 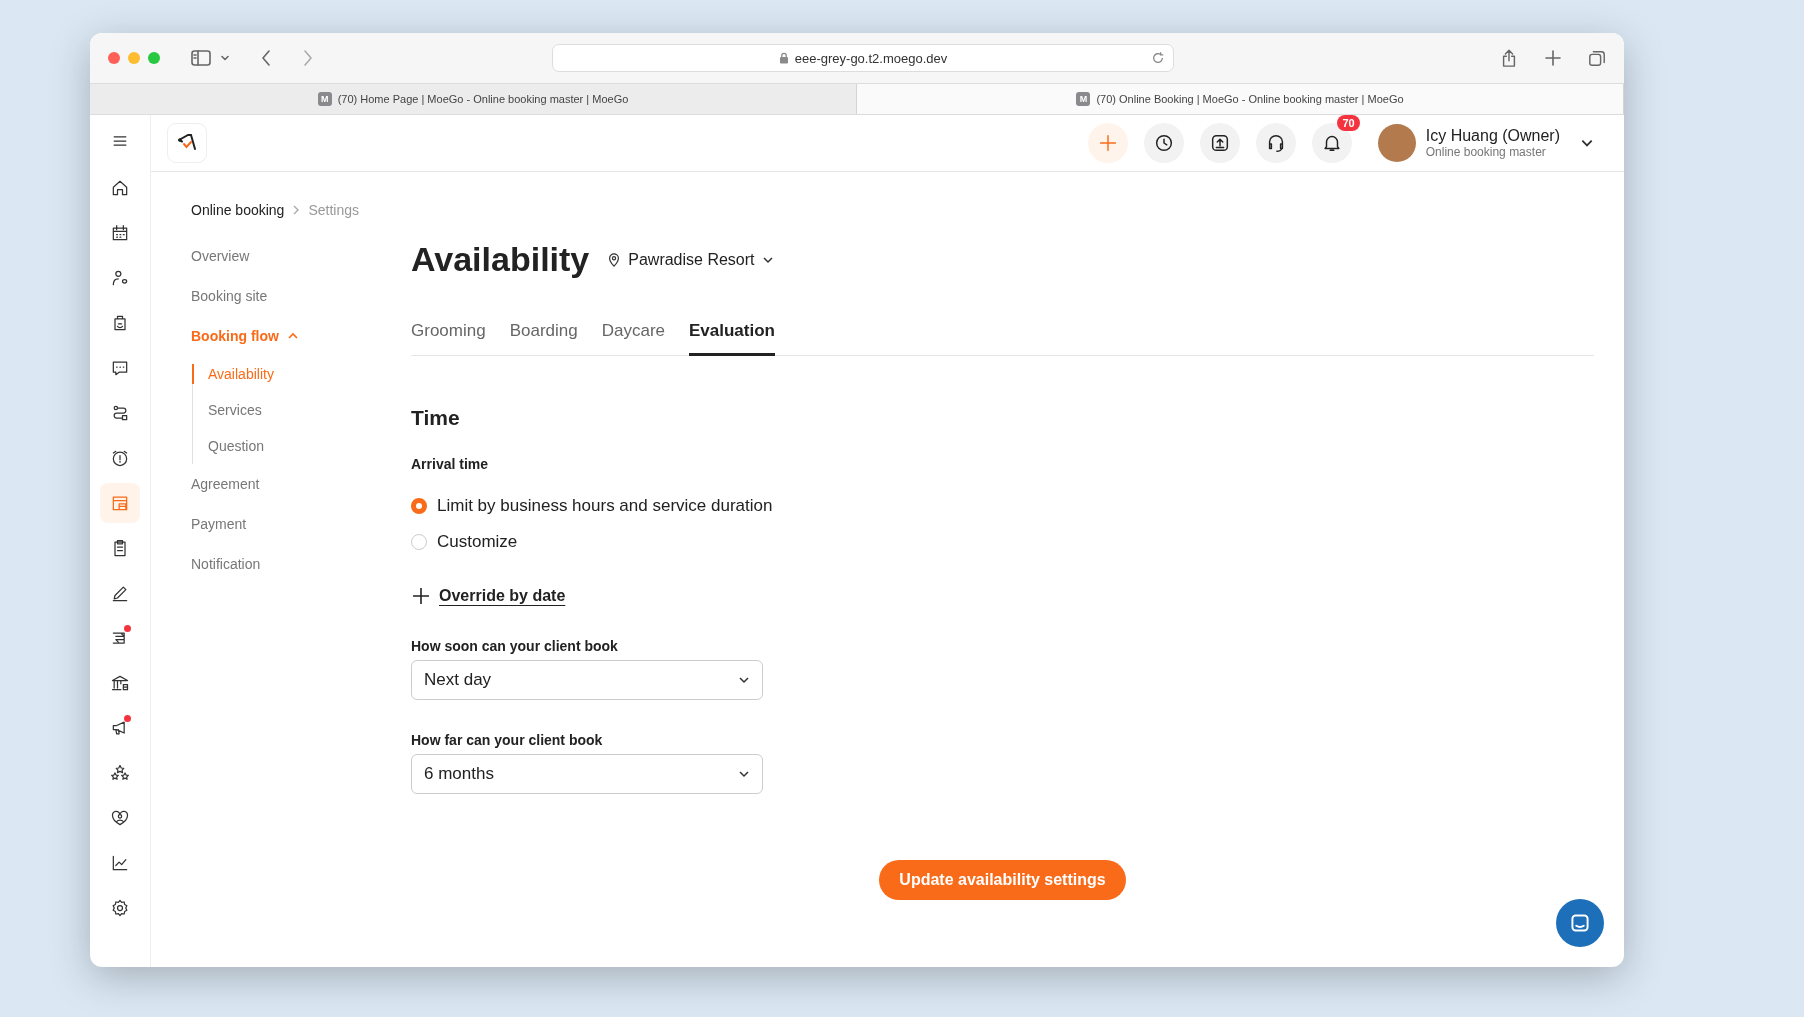 I want to click on url-text: eee-grey-go.t2.moego.dev, so click(x=871, y=58).